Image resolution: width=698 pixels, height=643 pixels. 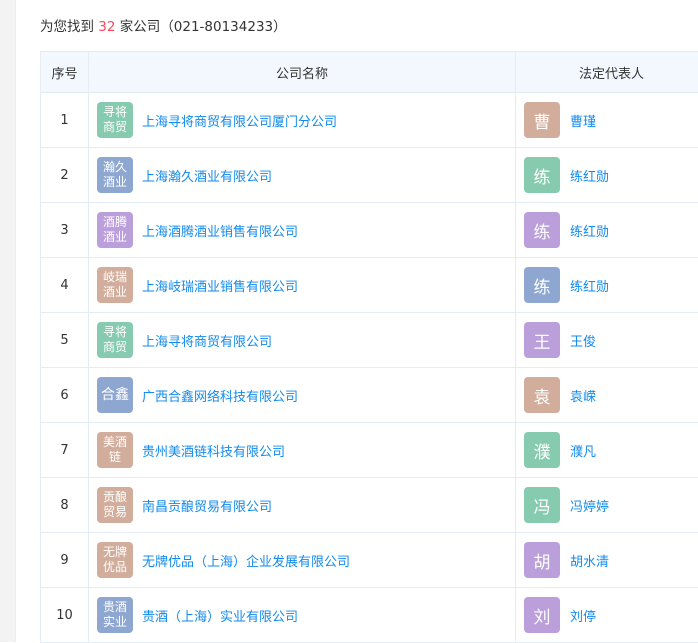 I want to click on person-avatar: 袁, so click(x=542, y=395).